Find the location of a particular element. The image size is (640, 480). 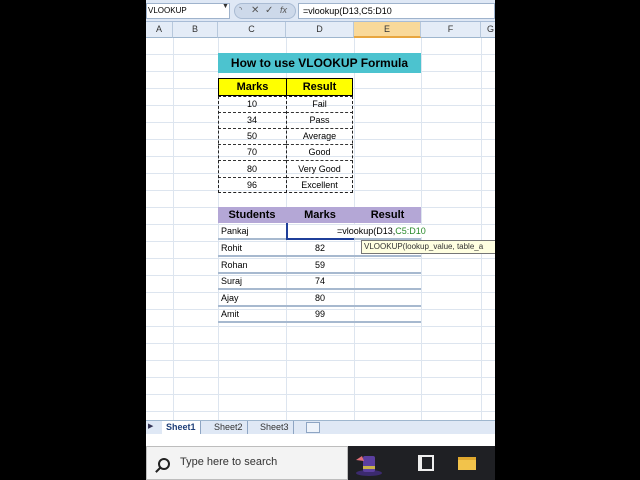

marquee-divider is located at coordinates (286, 144).